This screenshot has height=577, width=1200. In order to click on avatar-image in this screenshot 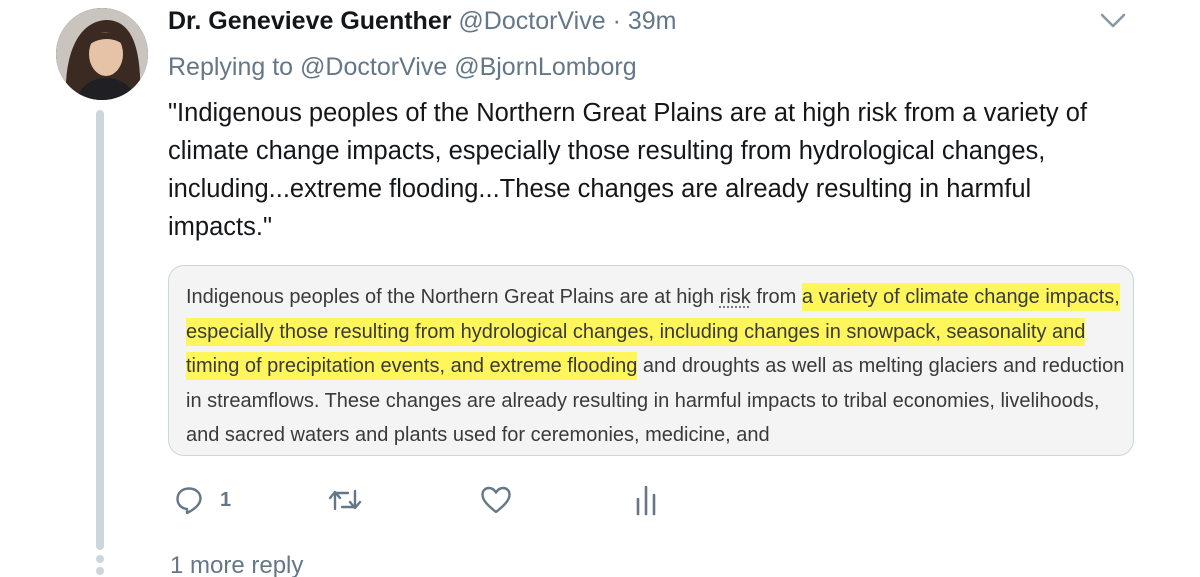, I will do `click(102, 54)`.